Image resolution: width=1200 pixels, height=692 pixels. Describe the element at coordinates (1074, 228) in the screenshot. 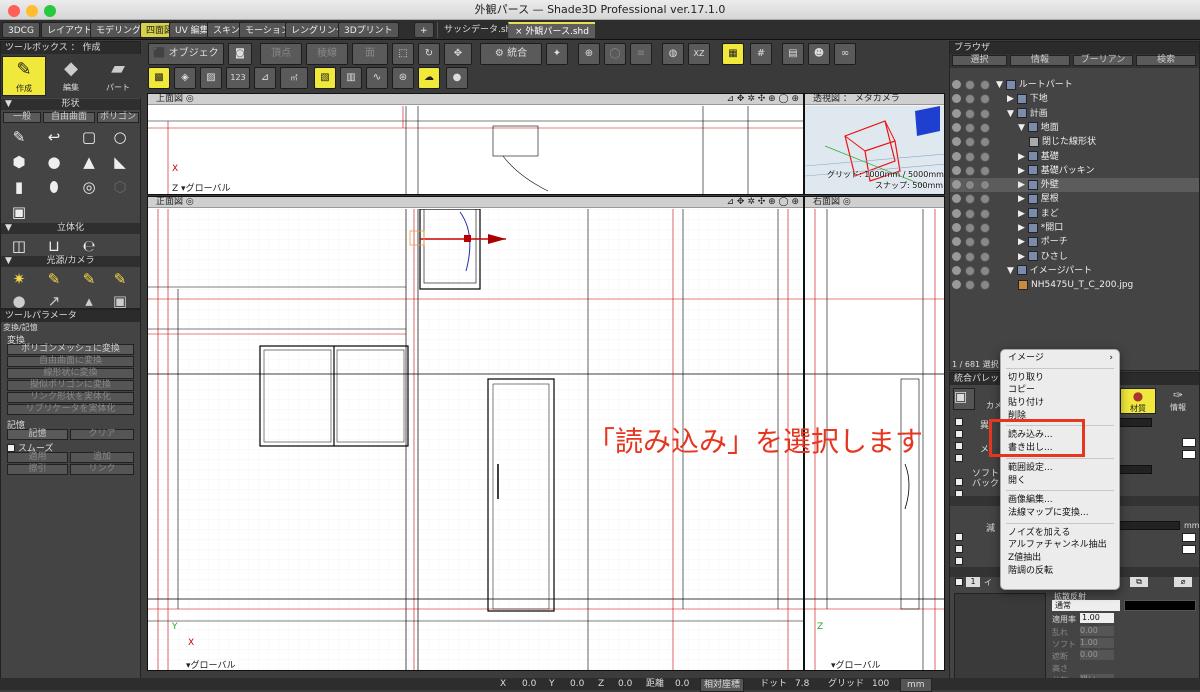

I see `tree-row: ▶ *開口` at that location.